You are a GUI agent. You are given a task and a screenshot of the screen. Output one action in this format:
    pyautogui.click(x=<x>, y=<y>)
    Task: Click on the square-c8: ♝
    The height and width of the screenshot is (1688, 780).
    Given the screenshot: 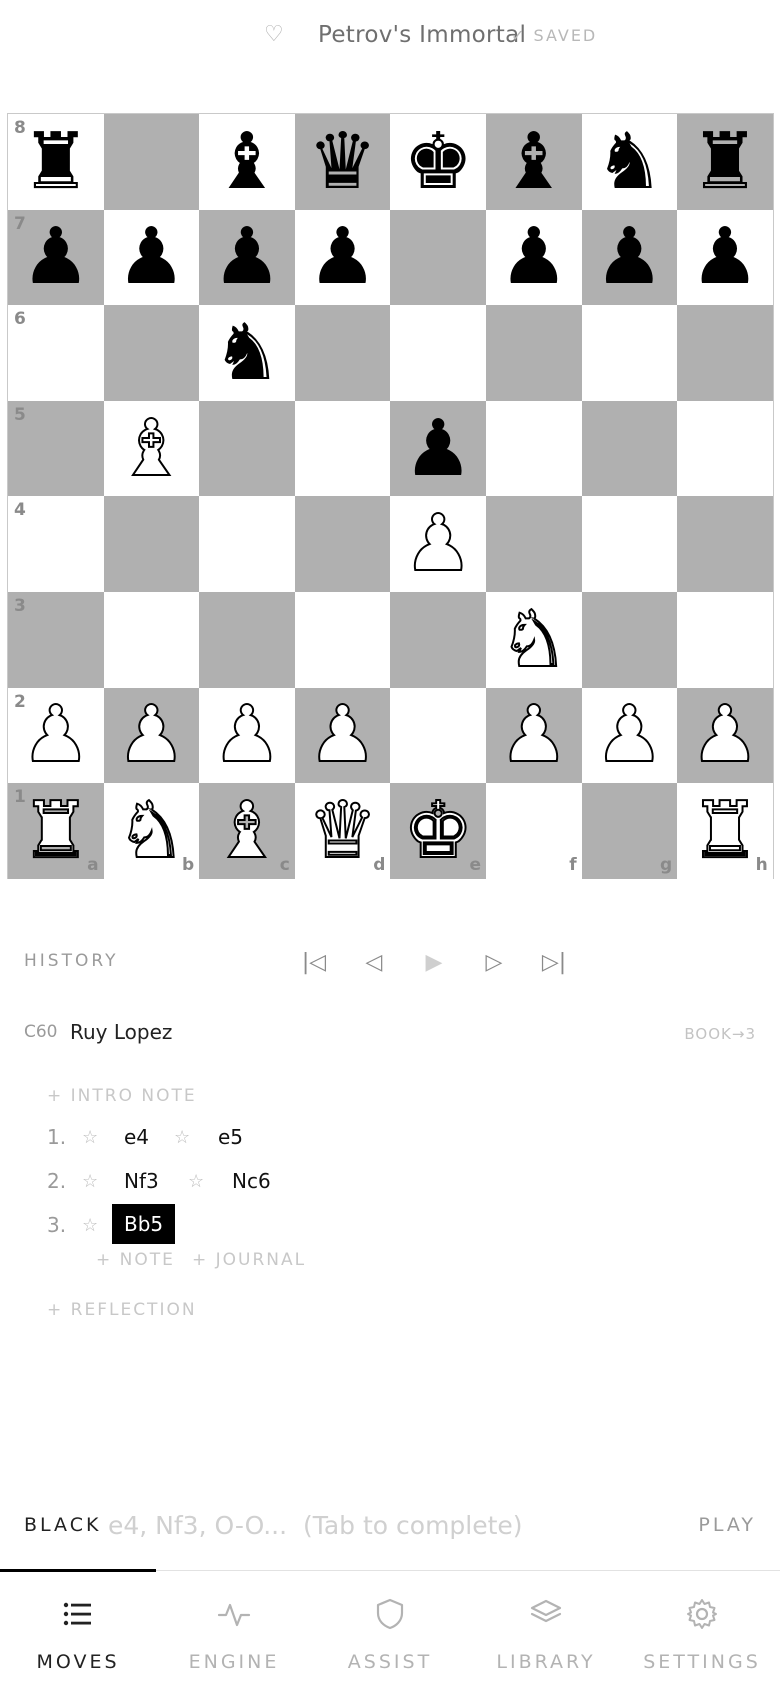 What is the action you would take?
    pyautogui.click(x=247, y=162)
    